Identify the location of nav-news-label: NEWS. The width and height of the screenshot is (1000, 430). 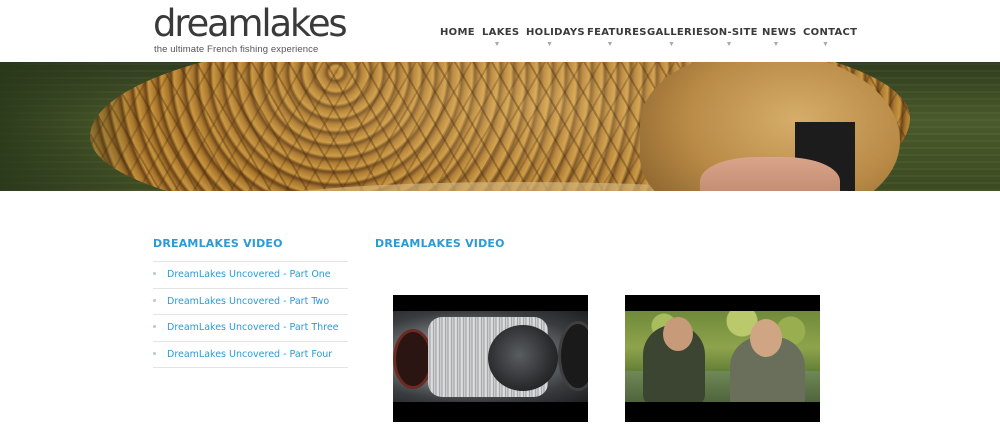
(779, 32).